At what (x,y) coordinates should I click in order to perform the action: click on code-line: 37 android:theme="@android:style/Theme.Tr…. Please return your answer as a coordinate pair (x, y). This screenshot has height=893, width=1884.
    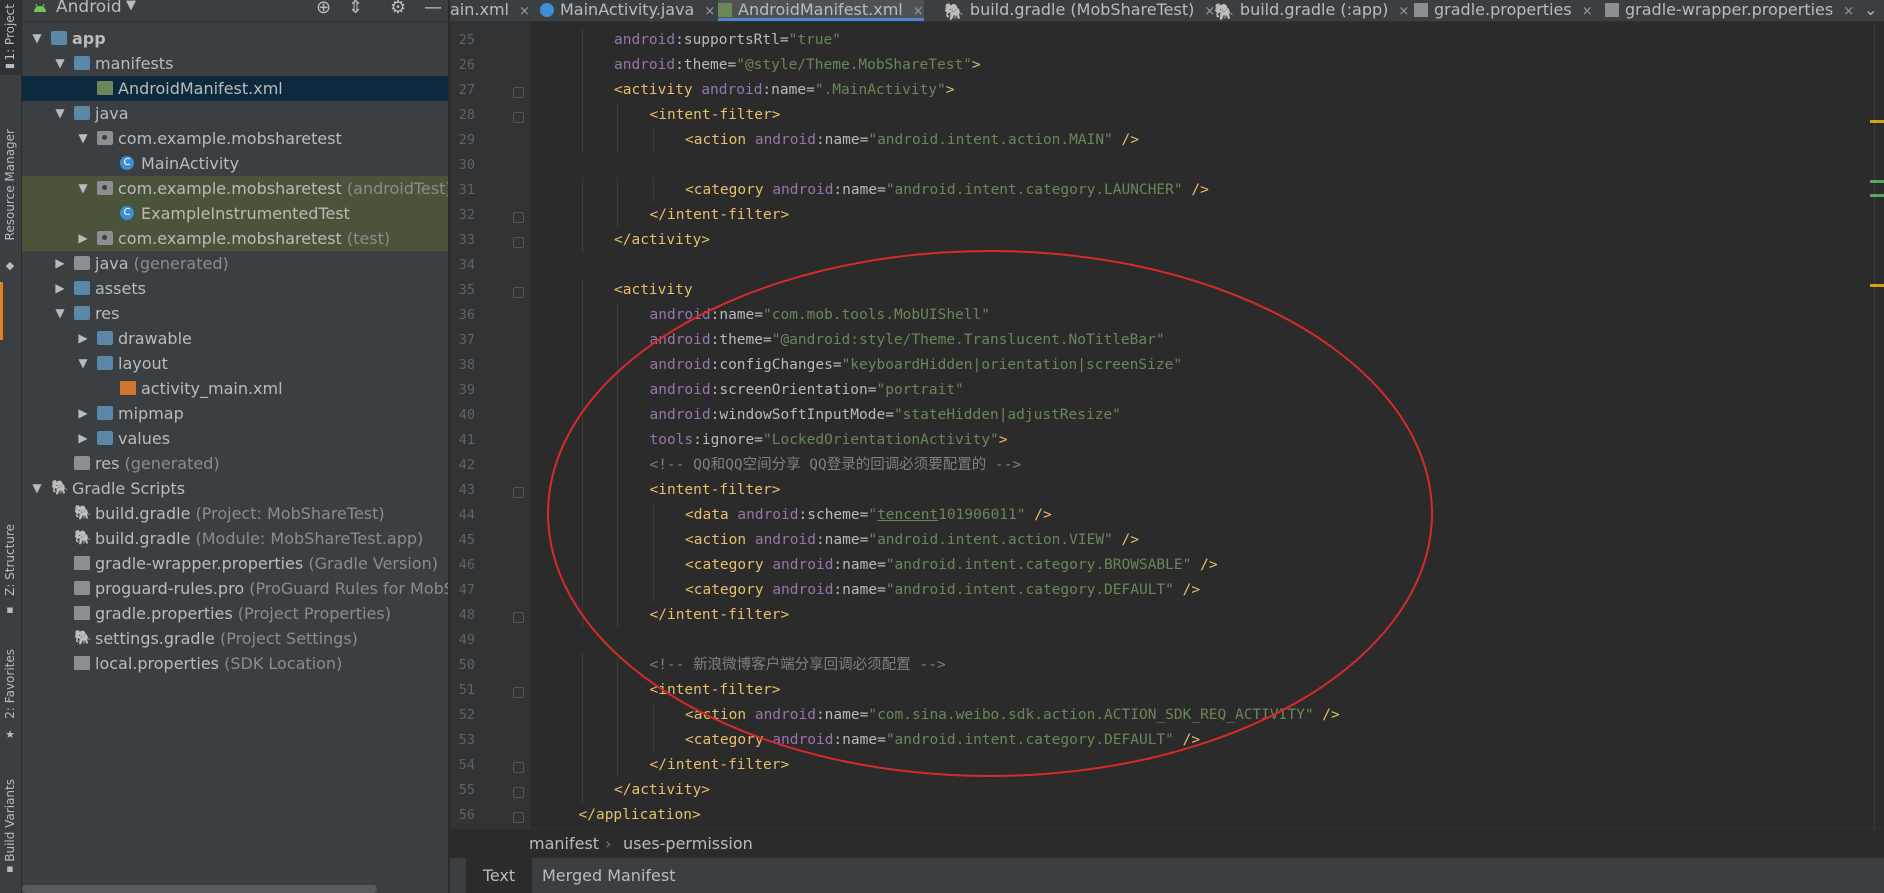
    Looking at the image, I should click on (1167, 340).